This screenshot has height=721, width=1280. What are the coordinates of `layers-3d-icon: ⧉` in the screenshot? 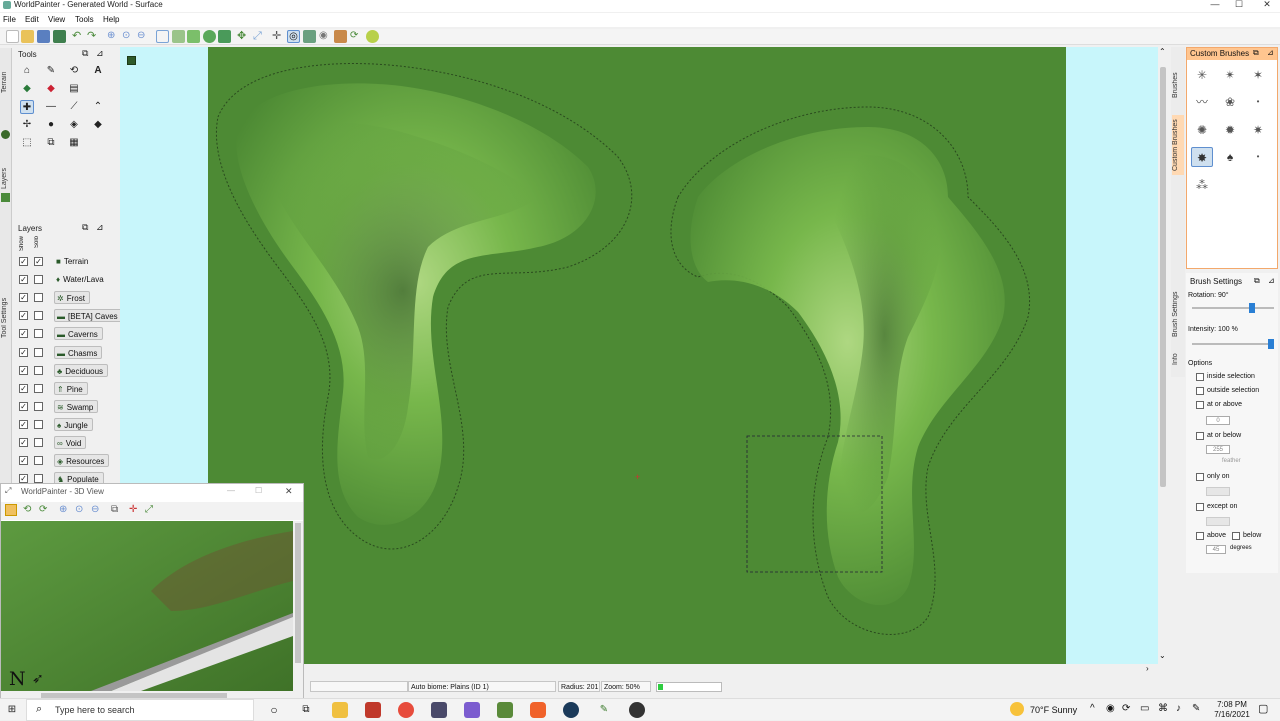 It's located at (114, 509).